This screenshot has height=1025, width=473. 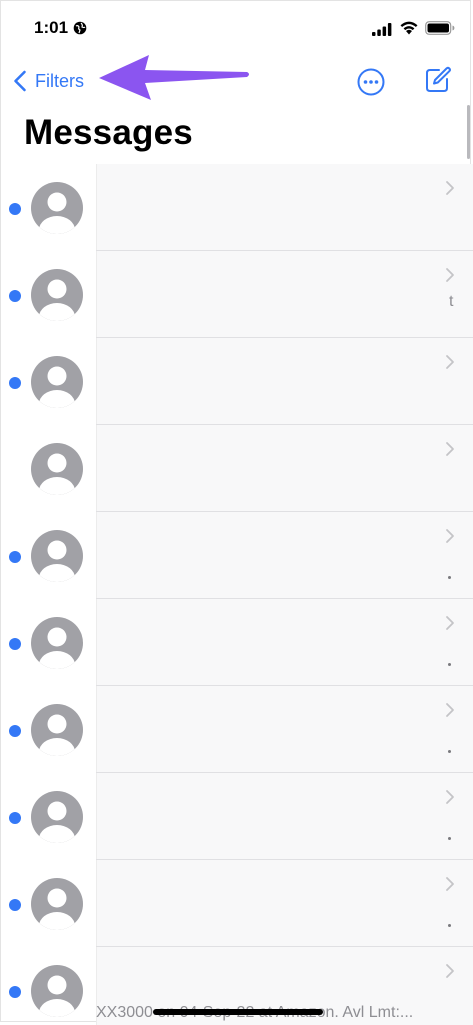 I want to click on filters-back-label: Filters, so click(x=59, y=80).